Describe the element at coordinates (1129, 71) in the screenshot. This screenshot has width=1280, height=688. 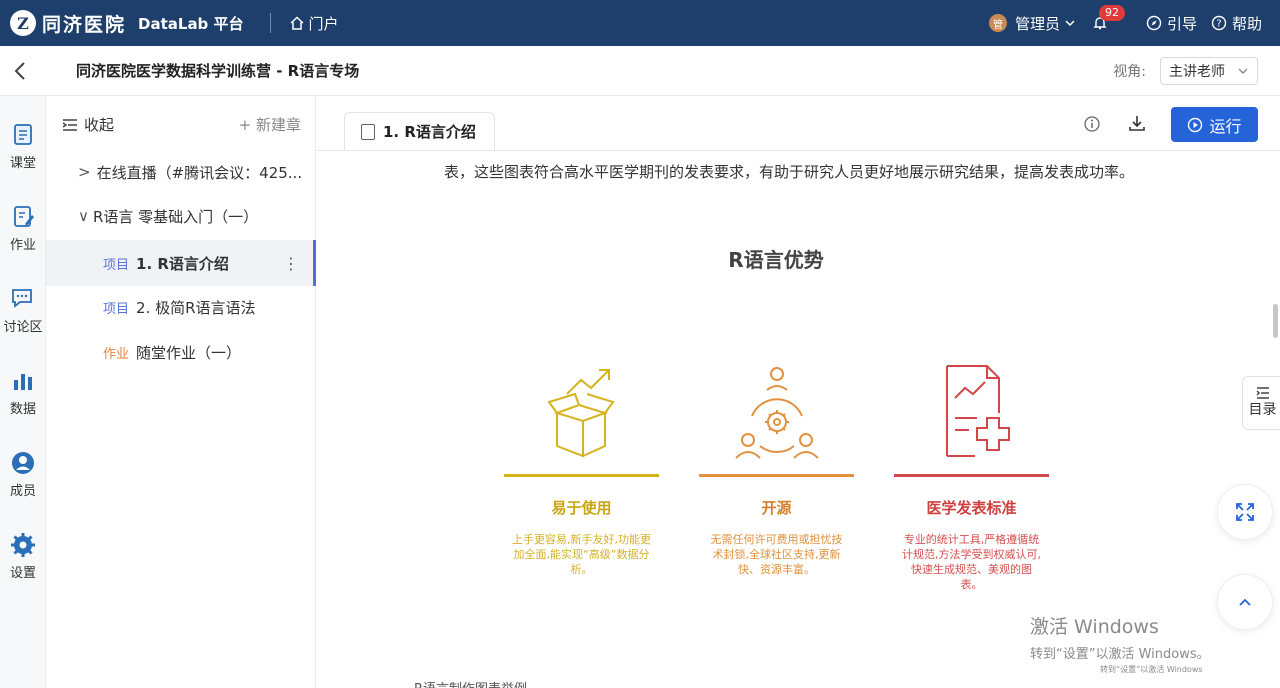
I see `view-label: 视角:` at that location.